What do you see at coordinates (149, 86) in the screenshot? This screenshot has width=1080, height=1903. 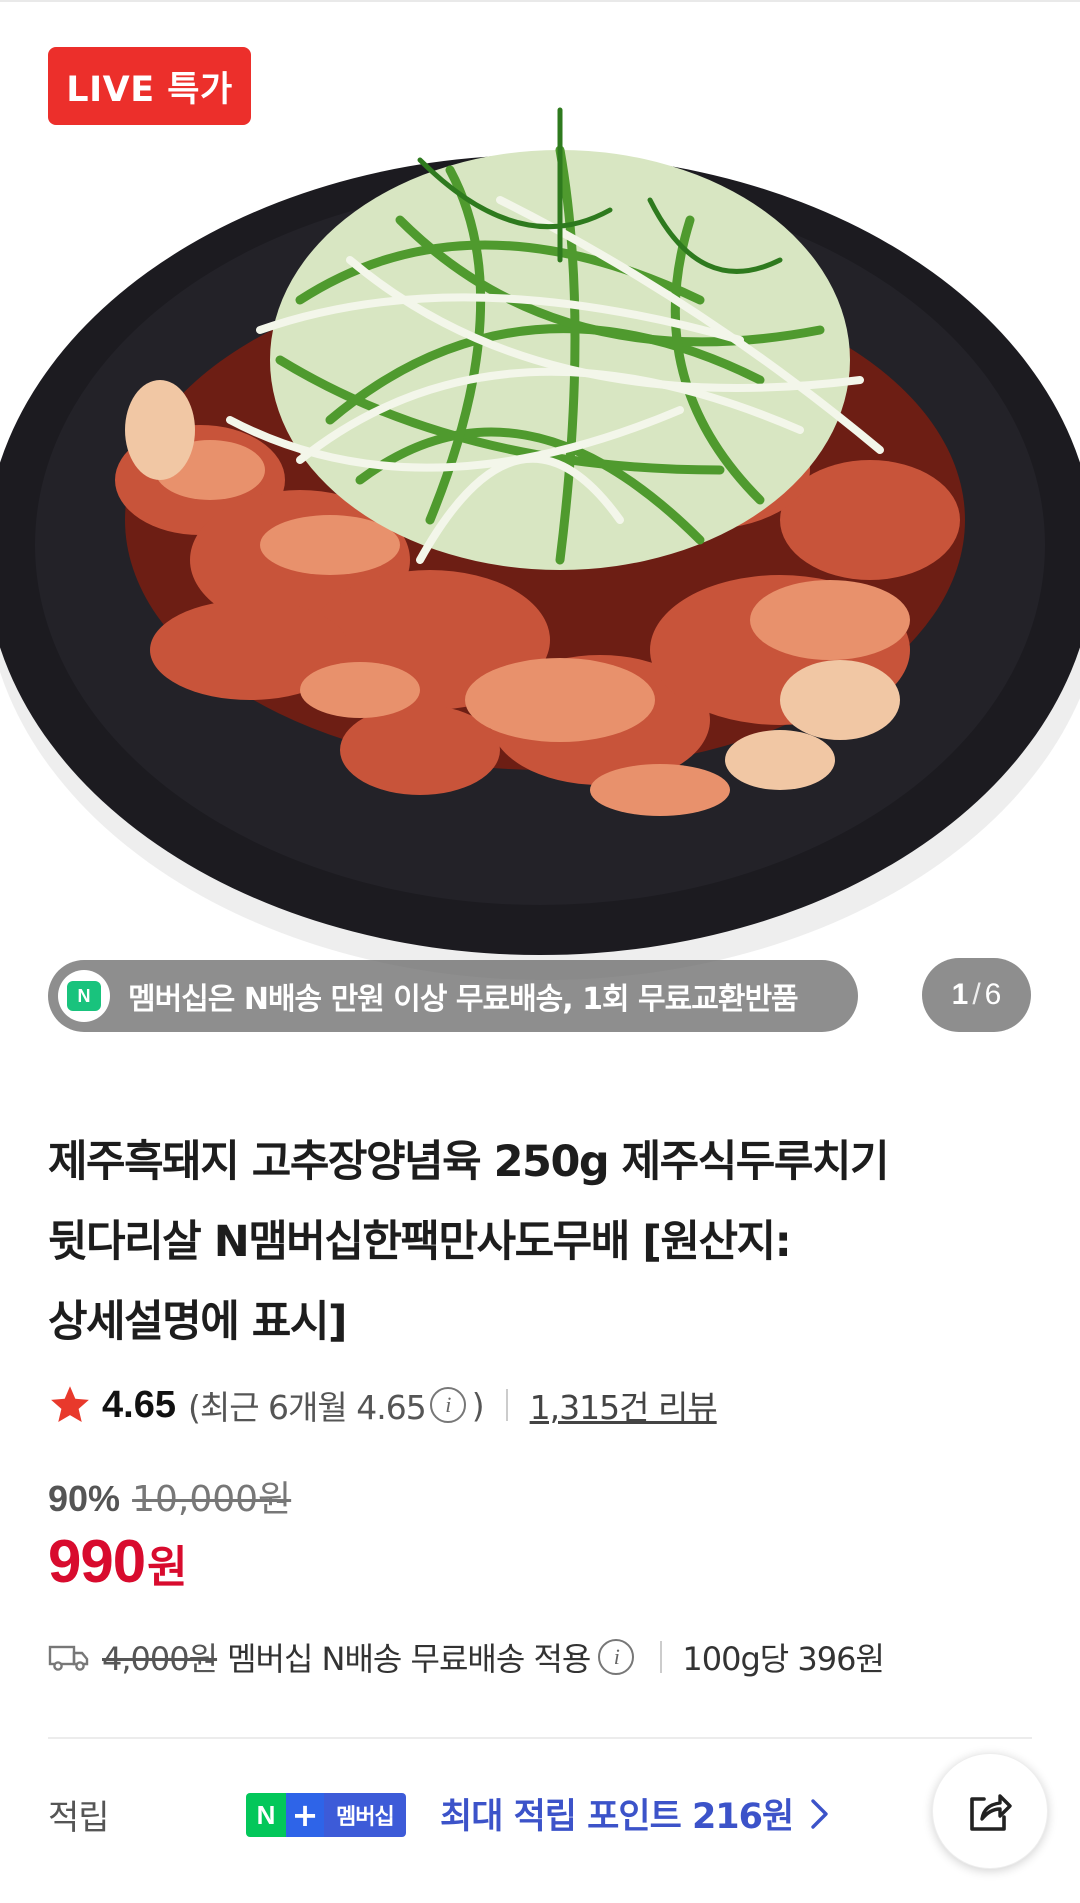 I see `live-deal-badge: LIVE 특가` at bounding box center [149, 86].